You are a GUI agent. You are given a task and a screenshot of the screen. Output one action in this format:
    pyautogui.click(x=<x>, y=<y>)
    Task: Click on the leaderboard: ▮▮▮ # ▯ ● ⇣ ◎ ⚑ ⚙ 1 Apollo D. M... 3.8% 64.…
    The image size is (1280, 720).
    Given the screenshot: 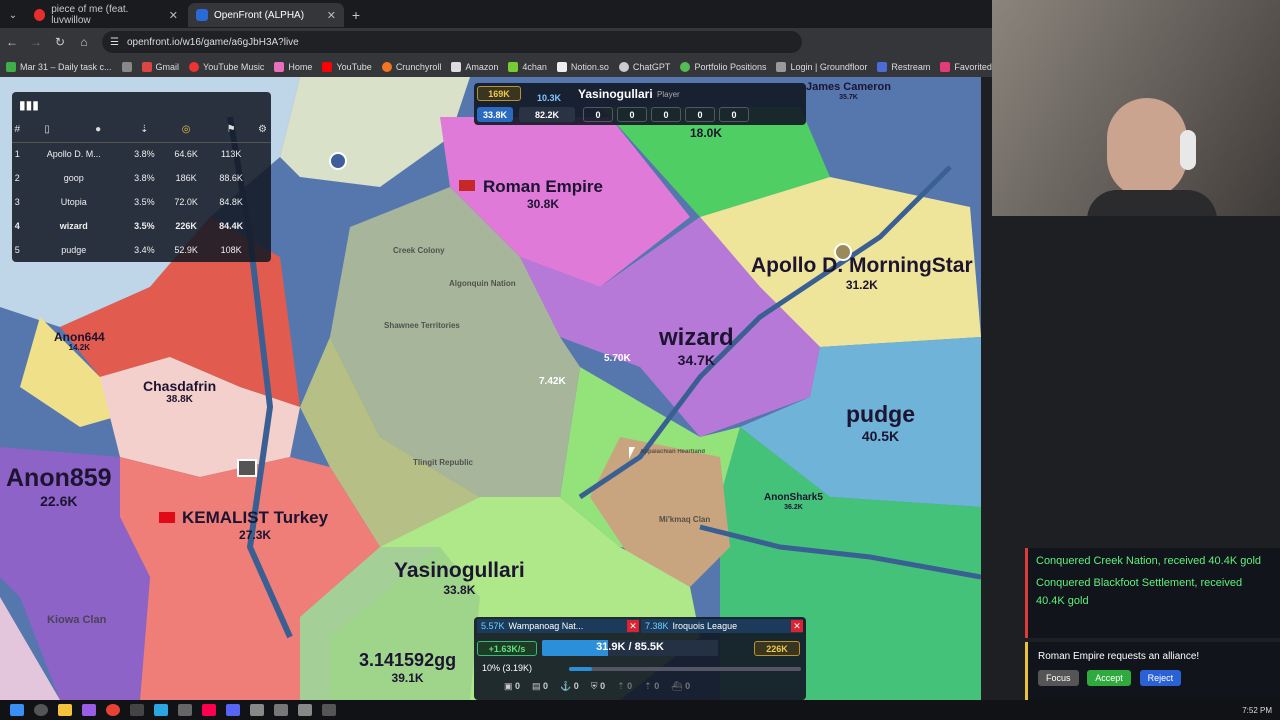 What is the action you would take?
    pyautogui.click(x=141, y=177)
    